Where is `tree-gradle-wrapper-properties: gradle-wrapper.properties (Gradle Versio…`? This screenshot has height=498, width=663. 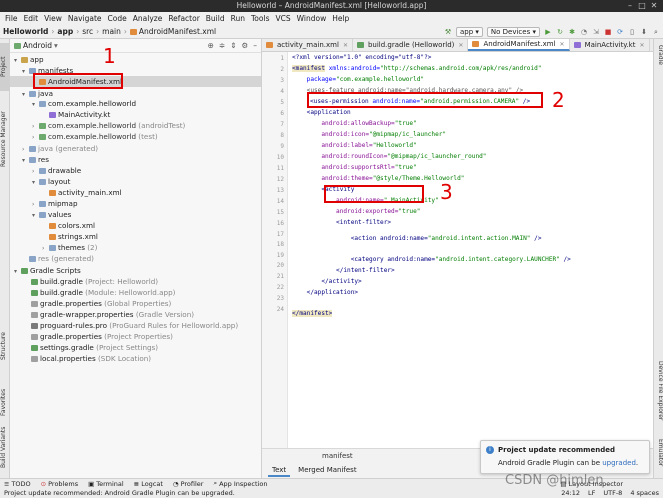 tree-gradle-wrapper-properties: gradle-wrapper.properties (Gradle Versio… is located at coordinates (109, 314).